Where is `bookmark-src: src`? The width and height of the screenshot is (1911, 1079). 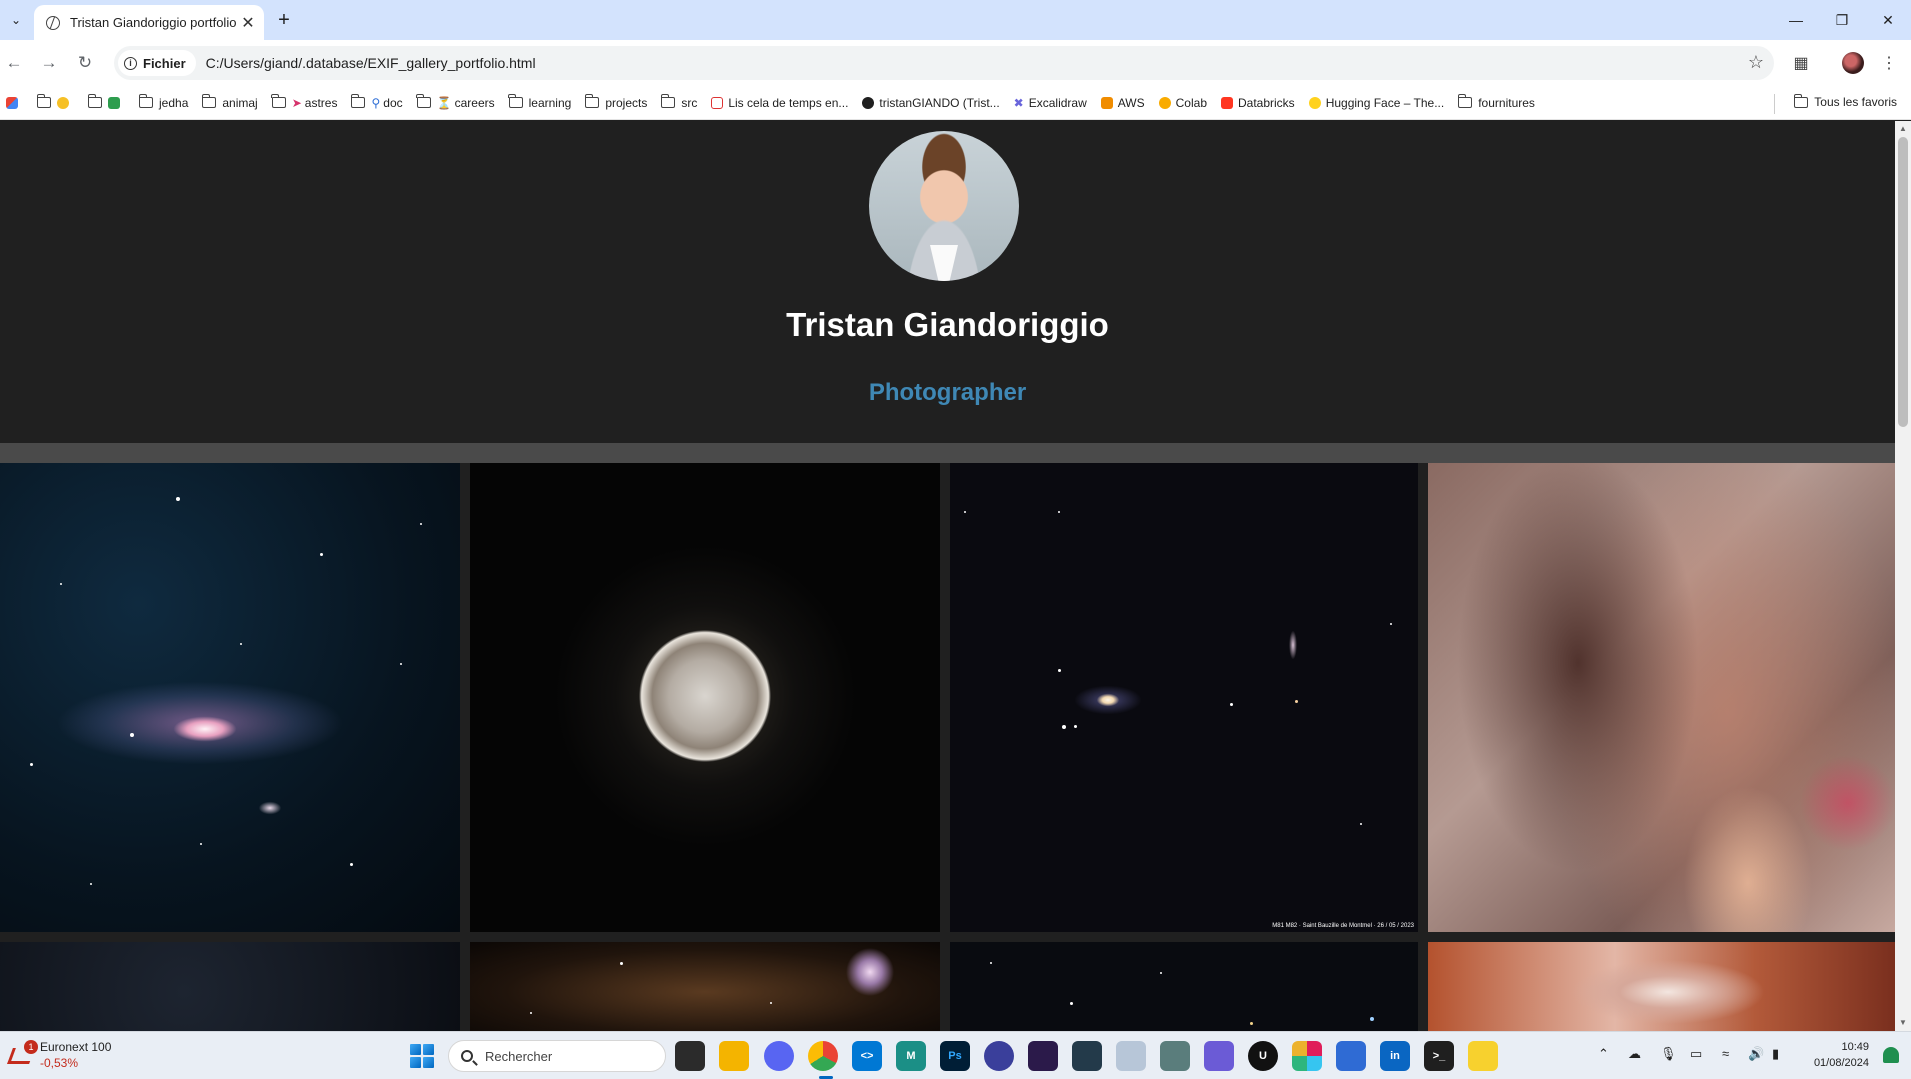
bookmark-src: src is located at coordinates (678, 102).